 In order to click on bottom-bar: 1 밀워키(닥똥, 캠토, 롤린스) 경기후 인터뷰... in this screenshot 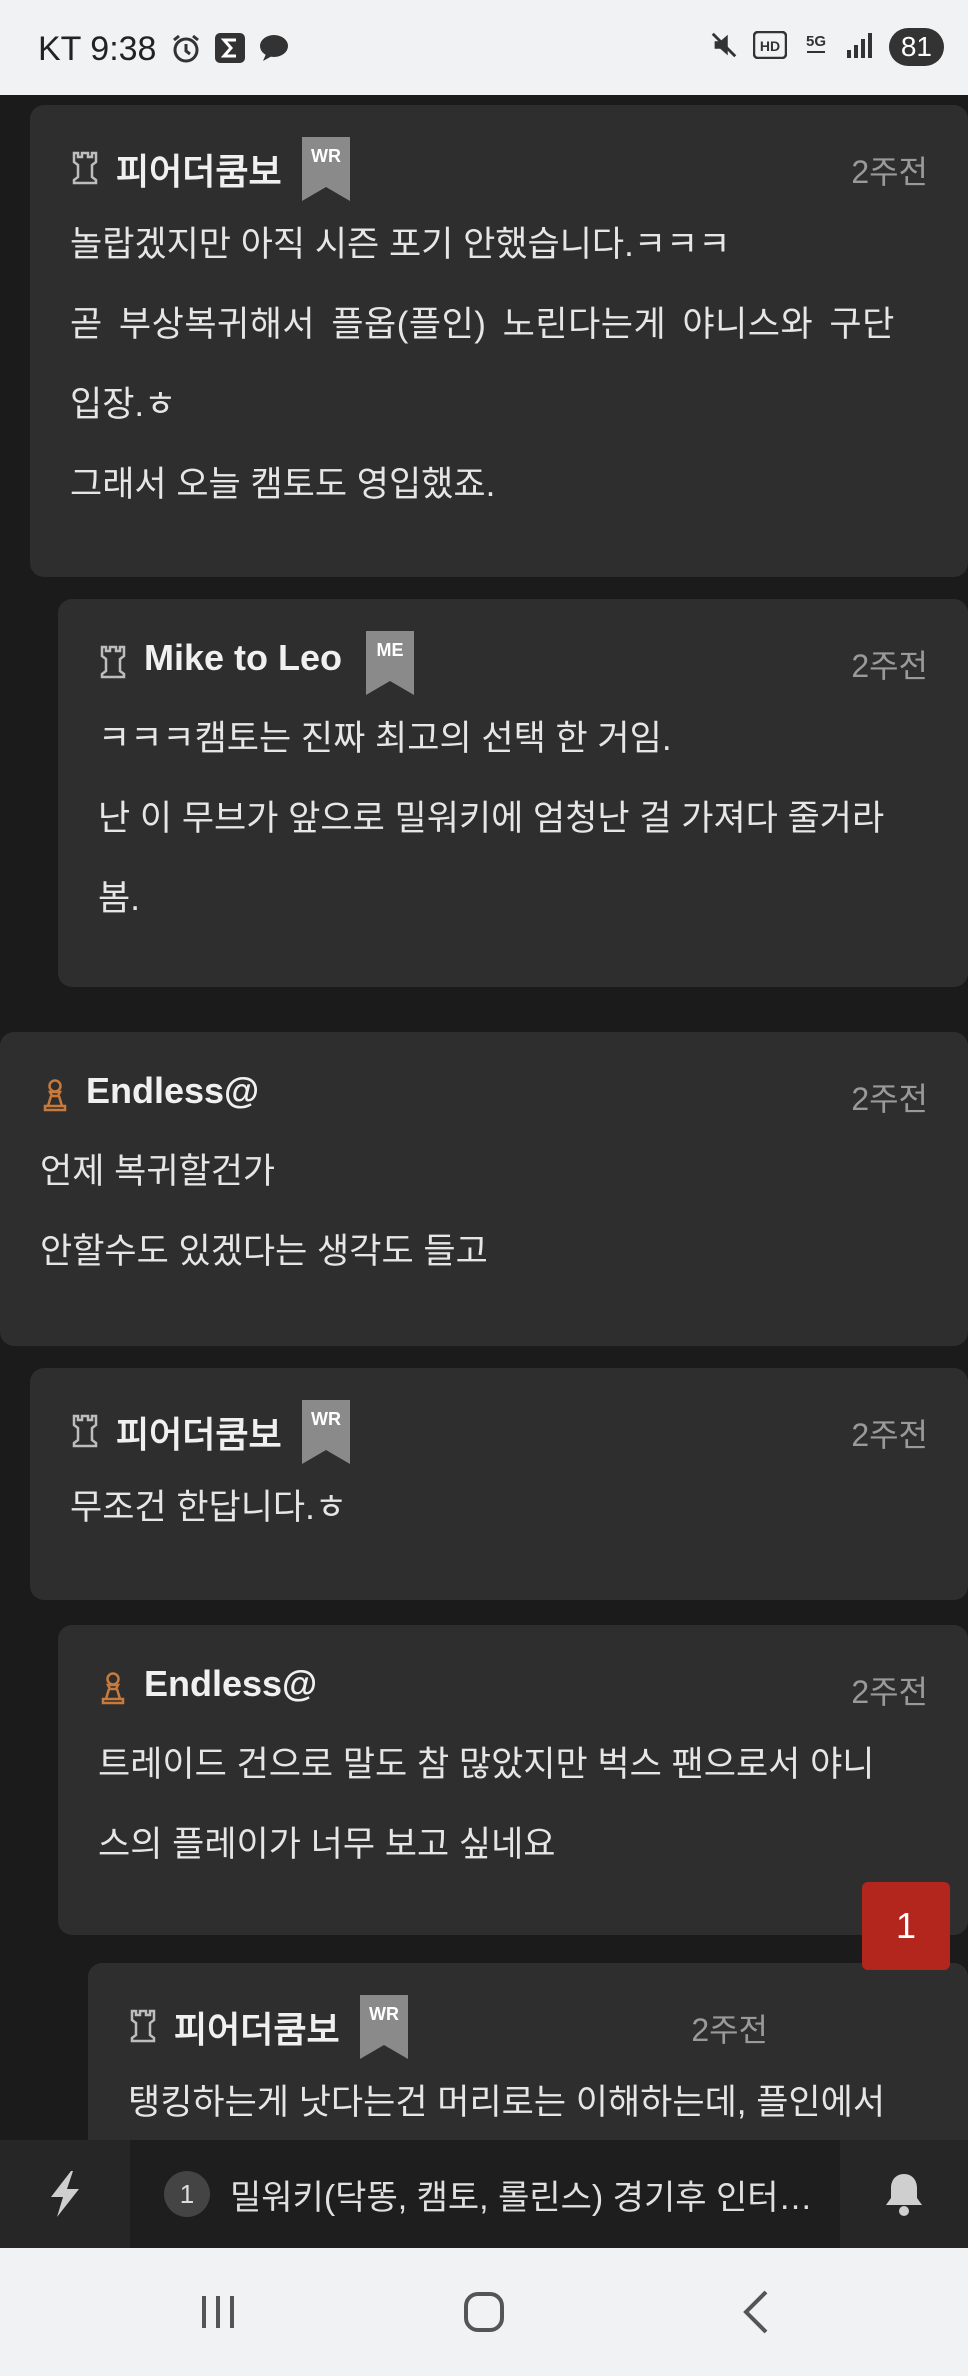, I will do `click(484, 2194)`.